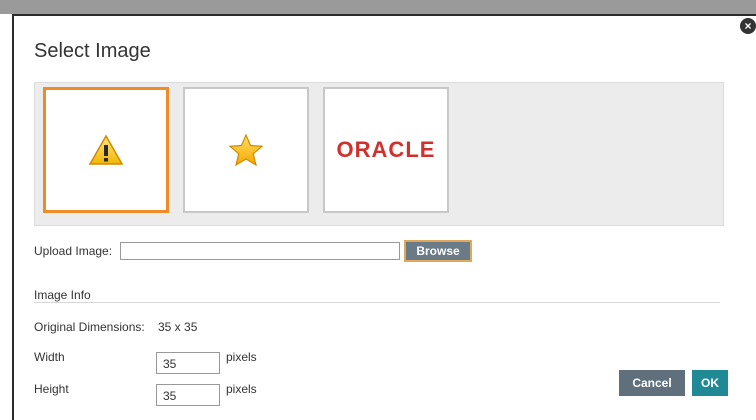 Image resolution: width=756 pixels, height=420 pixels. Describe the element at coordinates (188, 363) in the screenshot. I see `width-input: 35` at that location.